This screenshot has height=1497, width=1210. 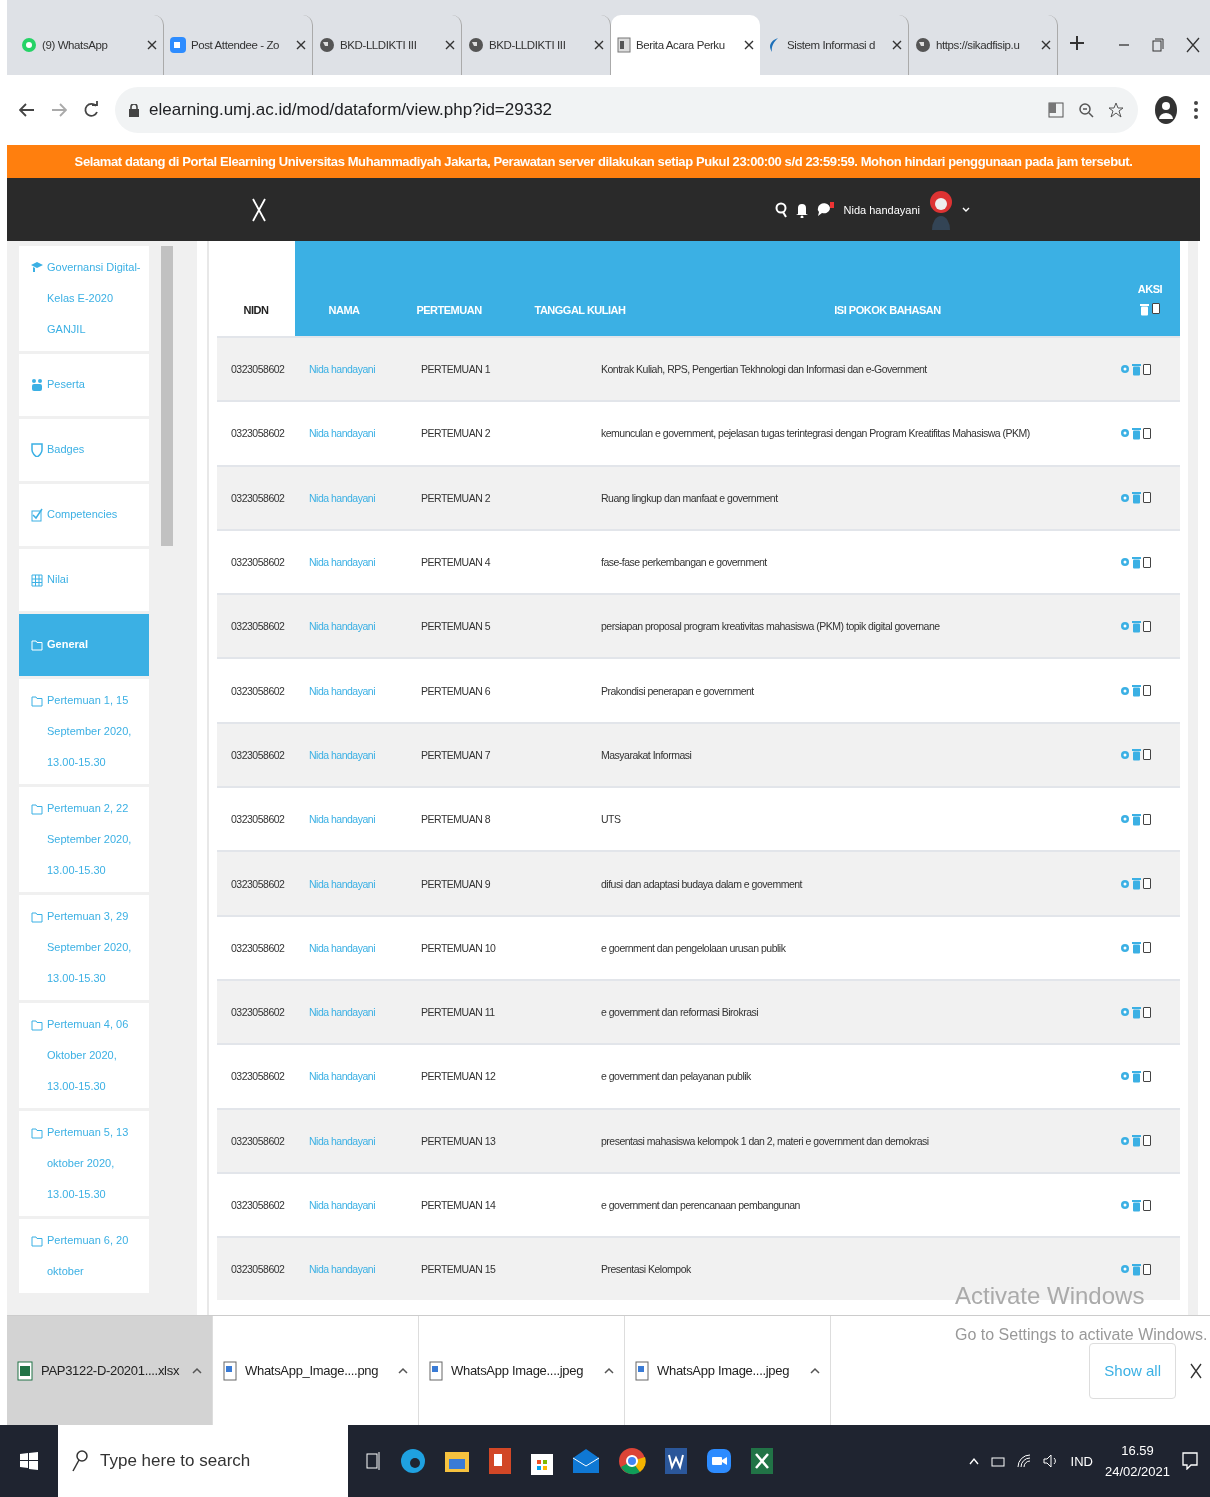 What do you see at coordinates (84, 298) in the screenshot?
I see `sidebar-item: Governansi Digital-Kelas E-2020 GANJIL` at bounding box center [84, 298].